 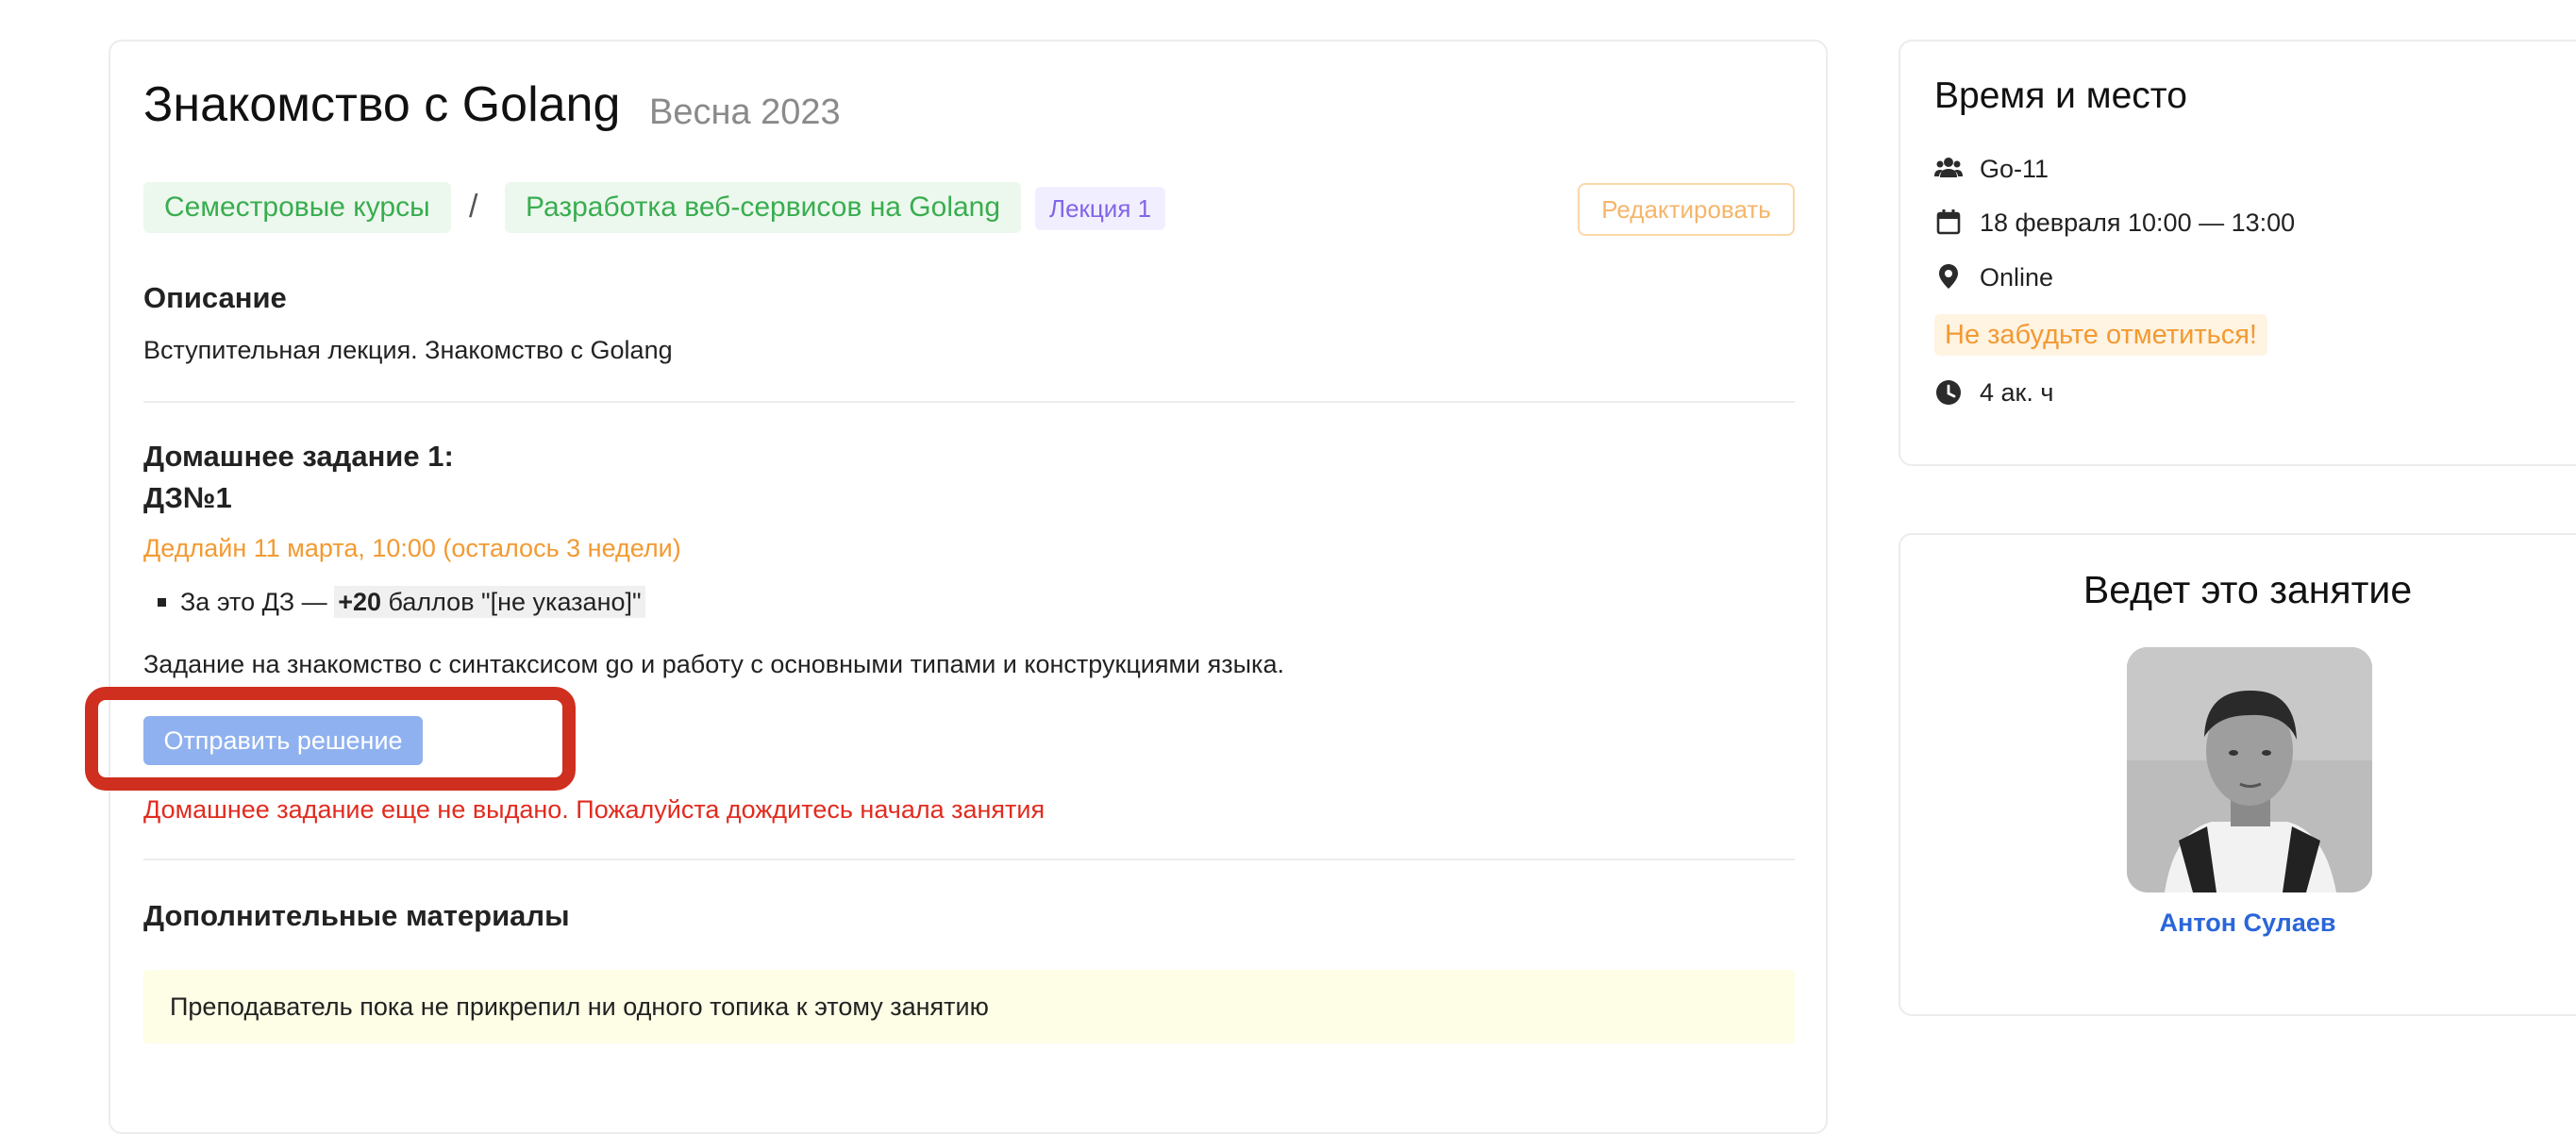 What do you see at coordinates (2237, 923) in the screenshot?
I see `teacher-name-link: Антон Сулаев` at bounding box center [2237, 923].